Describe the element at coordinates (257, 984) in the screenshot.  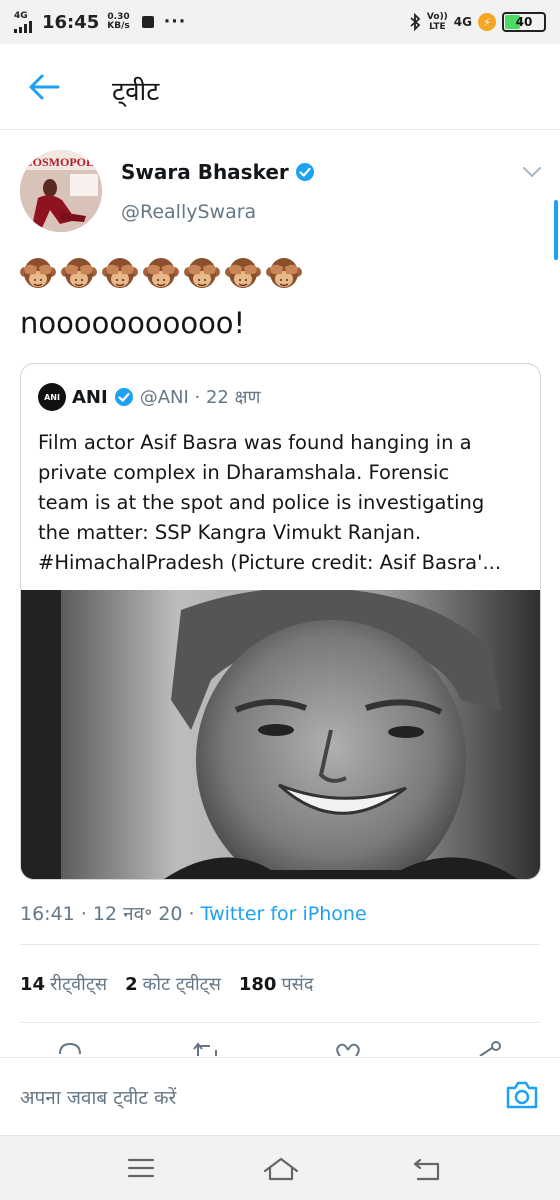
I see `likes-count: 180` at that location.